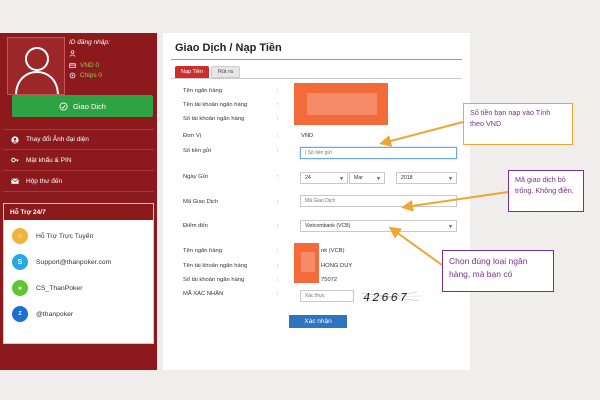 This screenshot has width=600, height=400. What do you see at coordinates (333, 251) in the screenshot?
I see `bank-name2-value: nk (VCB)` at bounding box center [333, 251].